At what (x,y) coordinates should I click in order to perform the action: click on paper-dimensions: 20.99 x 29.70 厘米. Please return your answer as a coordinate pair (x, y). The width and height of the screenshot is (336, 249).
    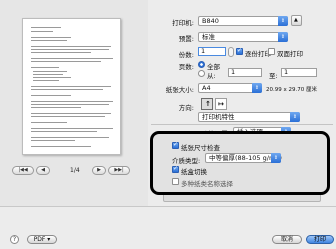
    Looking at the image, I should click on (291, 90).